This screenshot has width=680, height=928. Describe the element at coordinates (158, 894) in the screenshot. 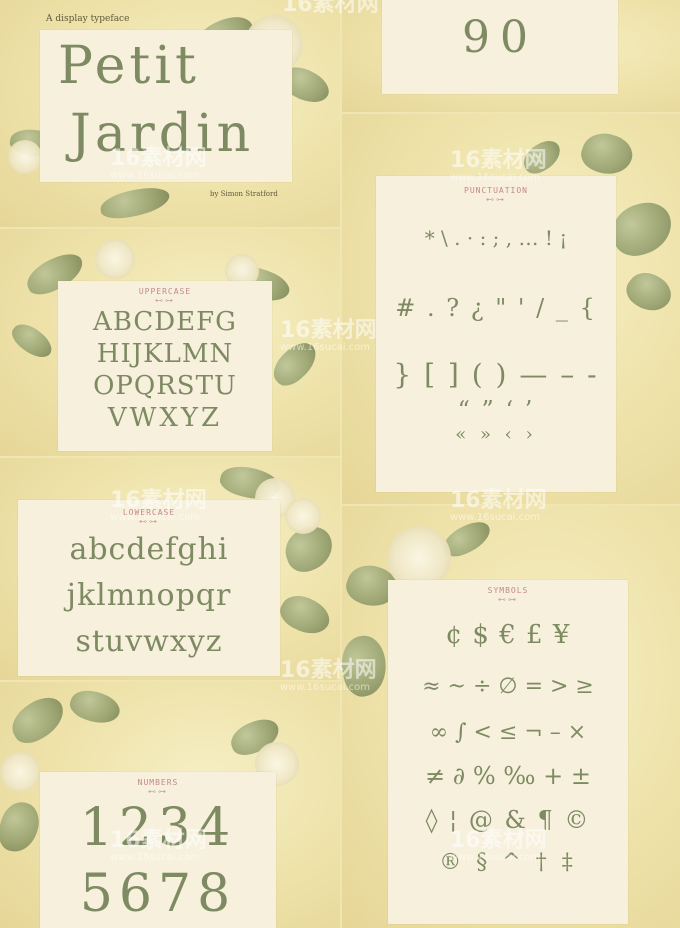

I see `numbers-row-2: 5678` at that location.